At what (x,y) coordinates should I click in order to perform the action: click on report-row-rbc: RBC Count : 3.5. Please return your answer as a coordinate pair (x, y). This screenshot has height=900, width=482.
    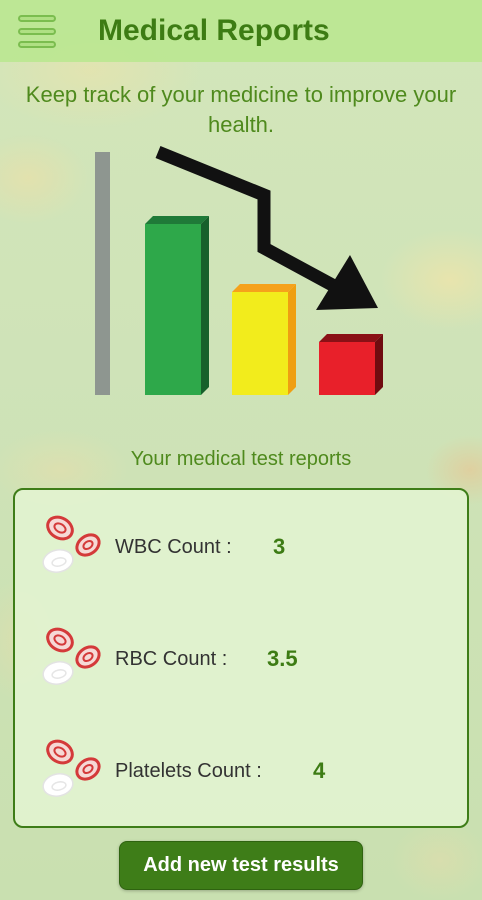
    Looking at the image, I should click on (251, 659).